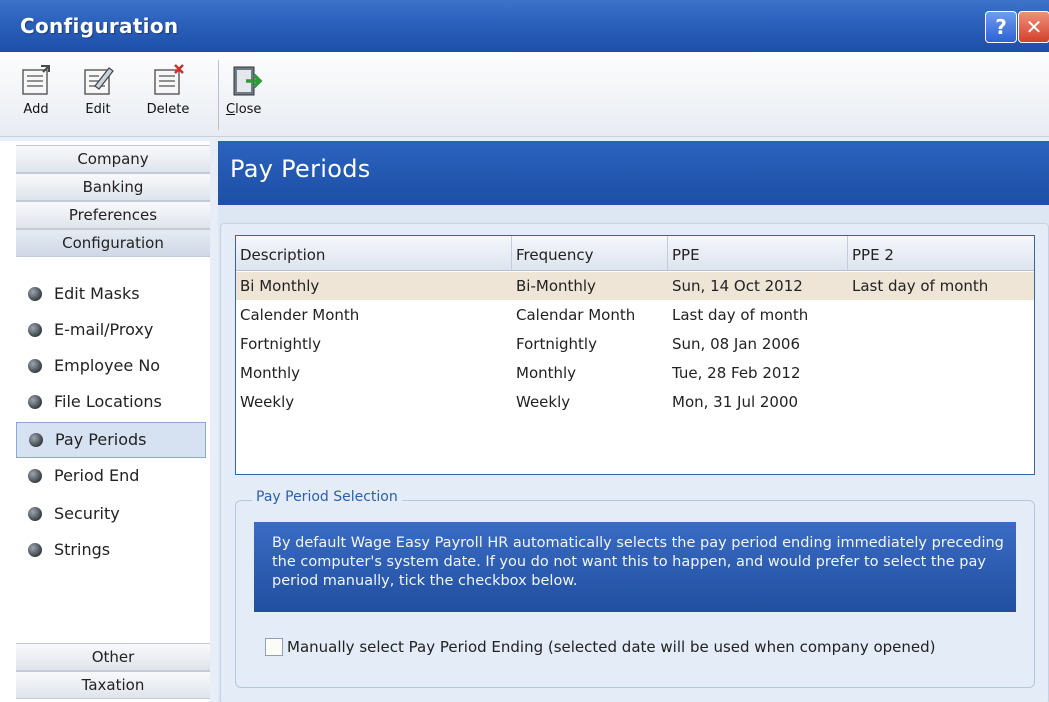 Image resolution: width=1049 pixels, height=702 pixels. I want to click on help-button: ?, so click(1001, 27).